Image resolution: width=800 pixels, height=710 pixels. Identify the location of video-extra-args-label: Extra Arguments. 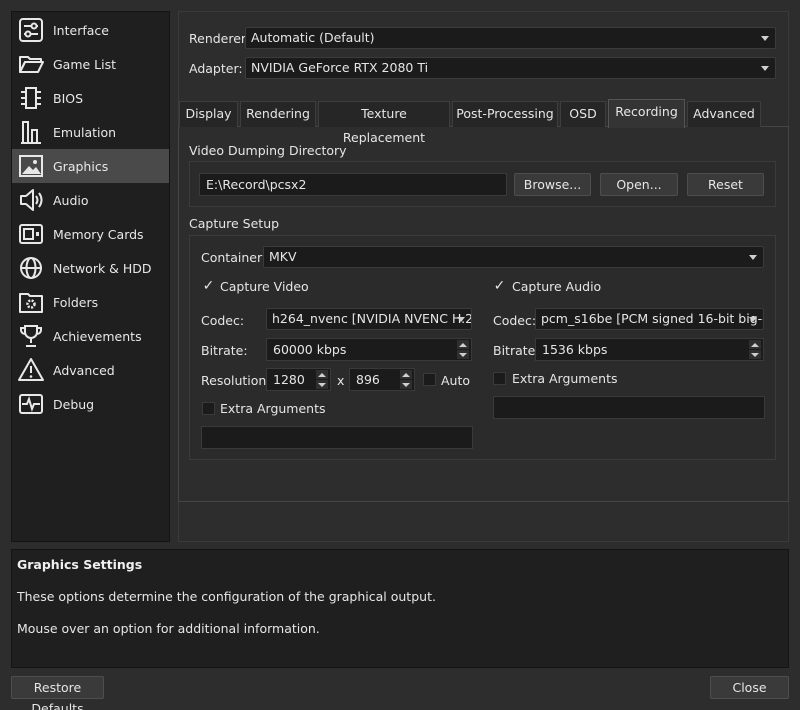
(273, 408).